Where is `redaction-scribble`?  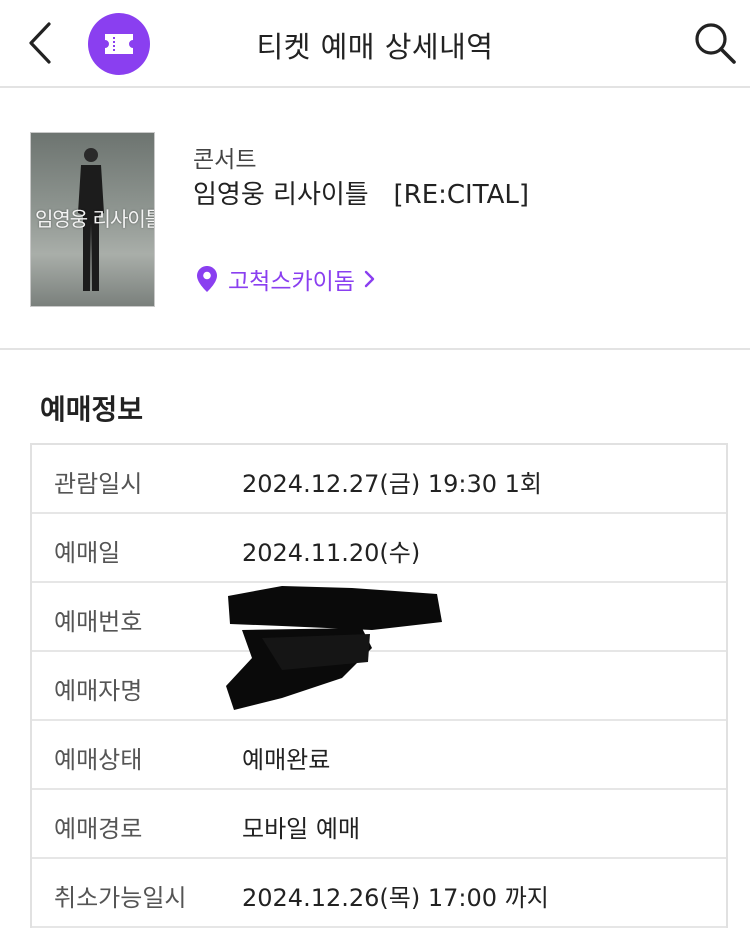 redaction-scribble is located at coordinates (334, 648).